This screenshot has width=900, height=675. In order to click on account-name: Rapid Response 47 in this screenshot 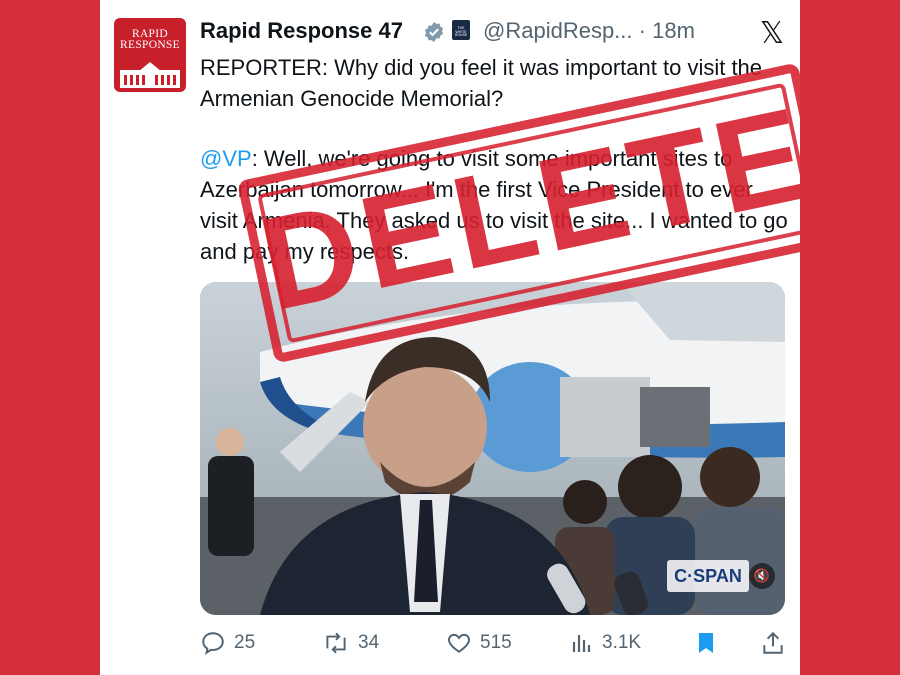, I will do `click(301, 31)`.